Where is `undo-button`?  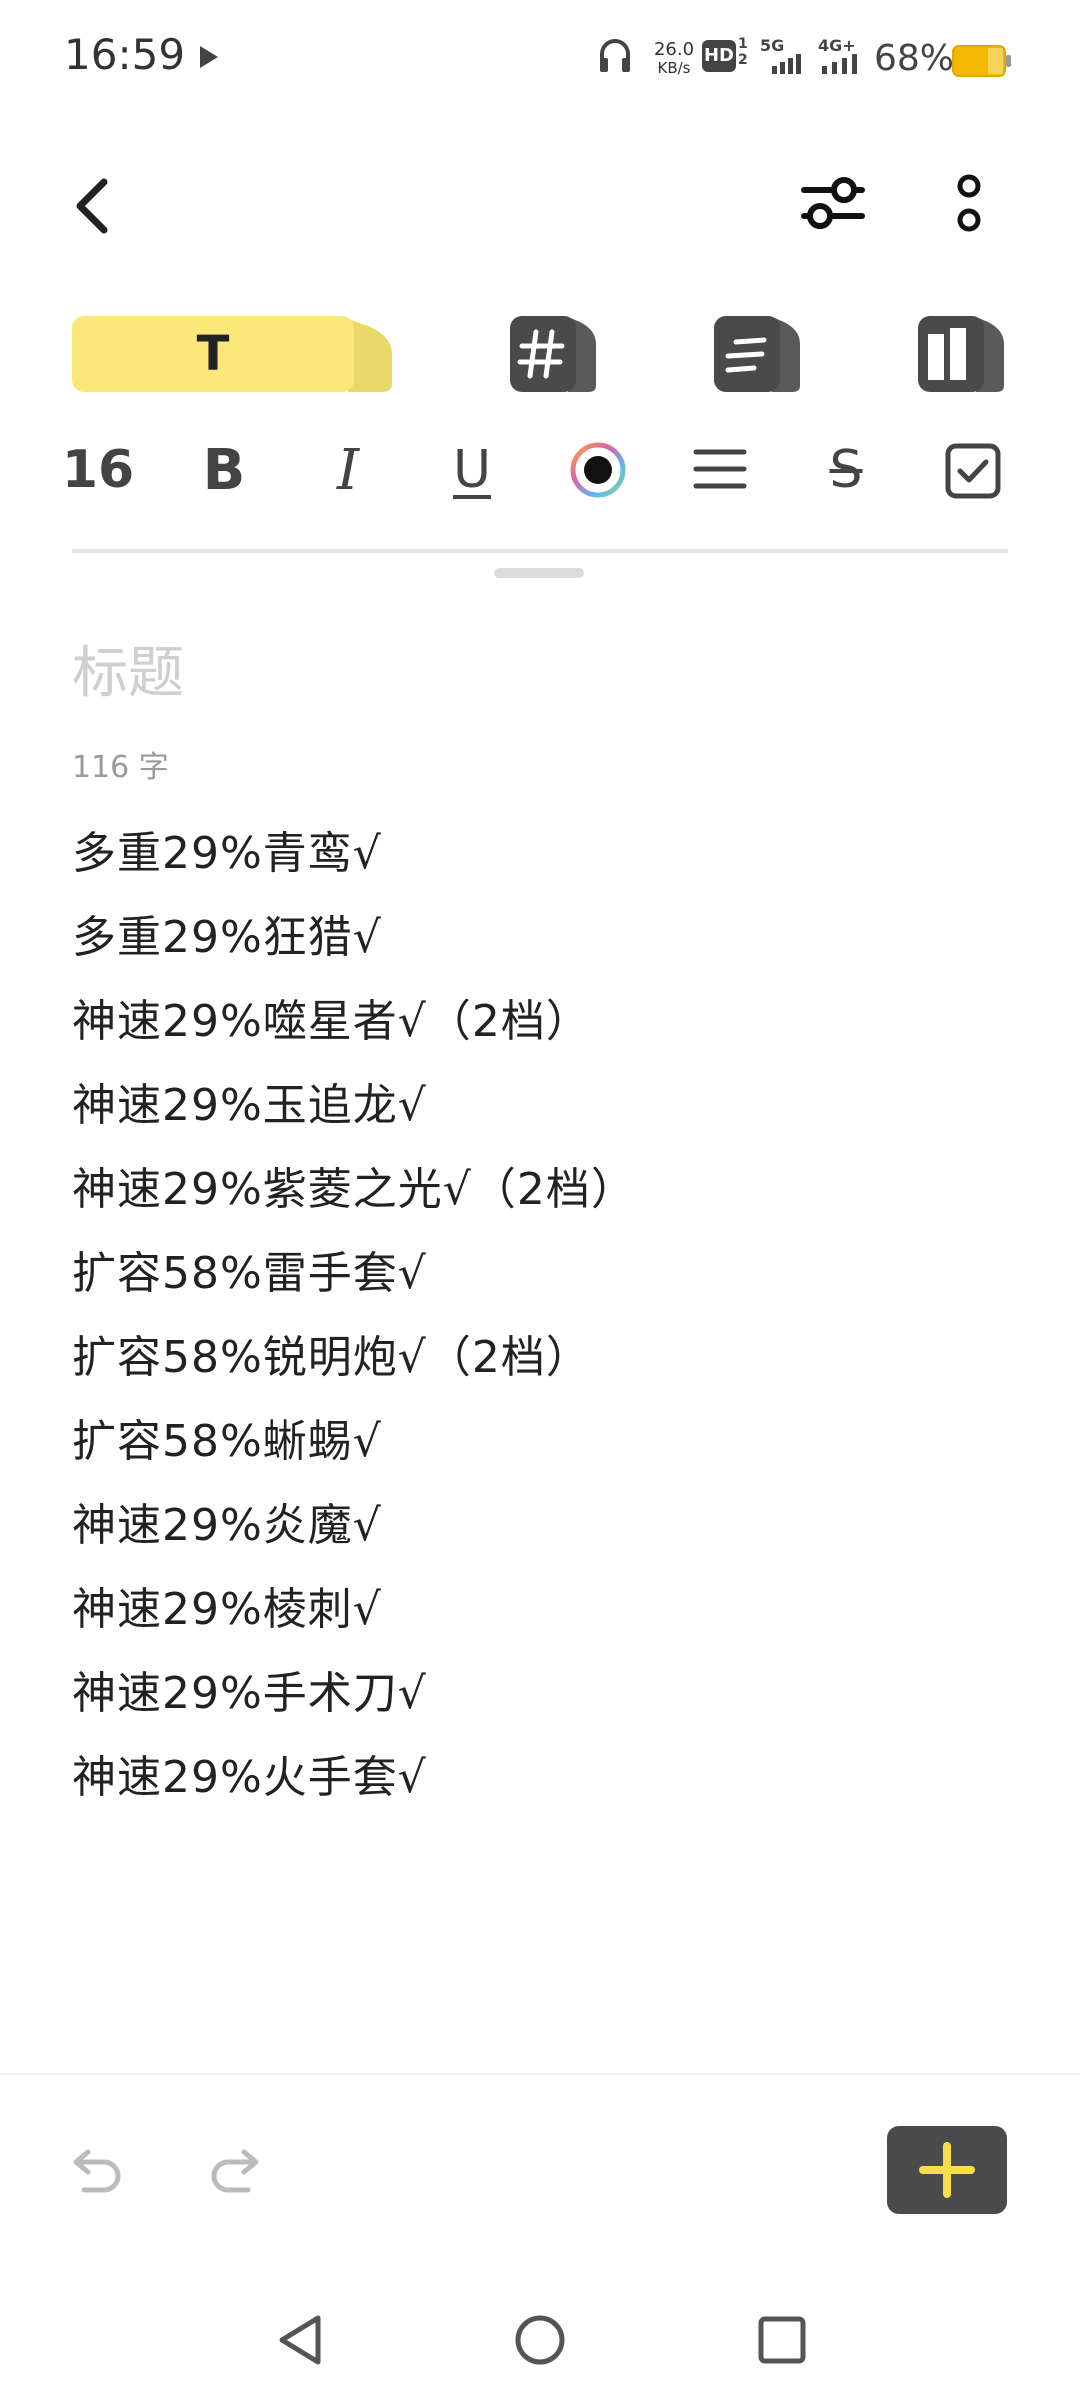 undo-button is located at coordinates (98, 2168).